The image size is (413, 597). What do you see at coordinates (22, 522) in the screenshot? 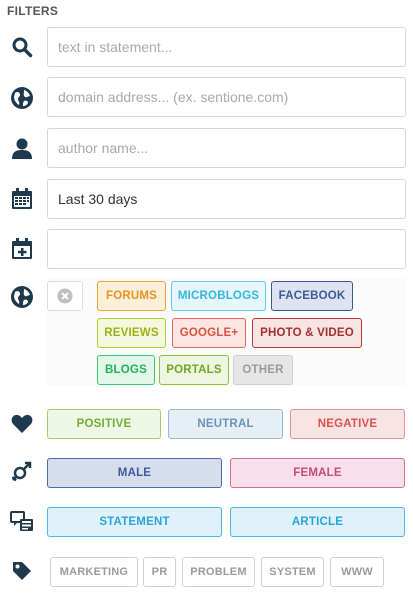
I see `chat-screen-icon` at bounding box center [22, 522].